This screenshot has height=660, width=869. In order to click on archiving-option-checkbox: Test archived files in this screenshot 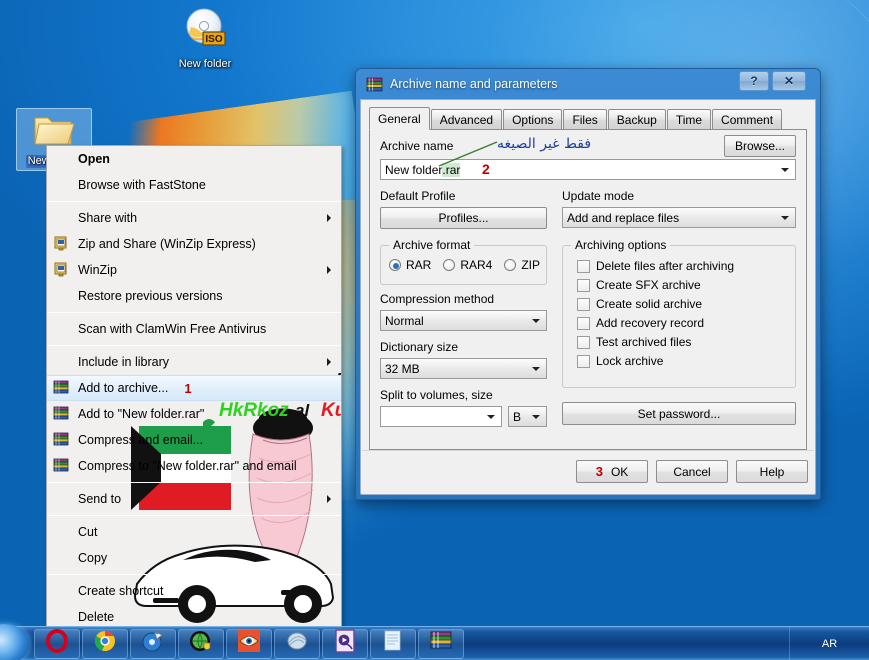, I will do `click(683, 342)`.